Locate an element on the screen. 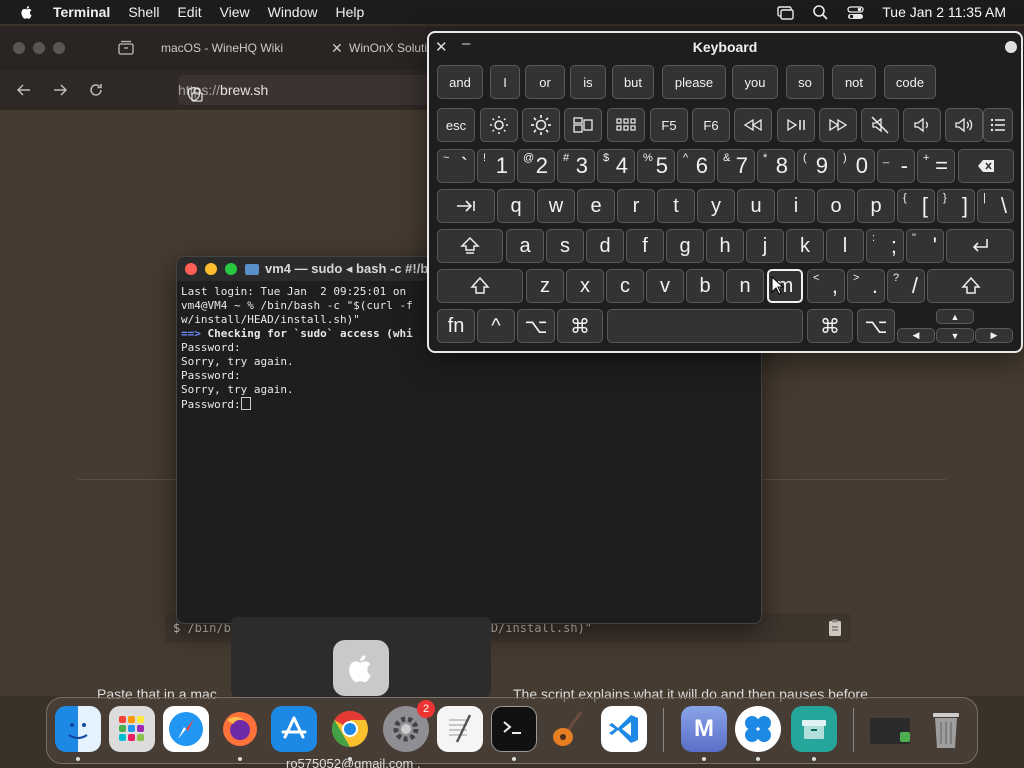  key-delete is located at coordinates (986, 166).